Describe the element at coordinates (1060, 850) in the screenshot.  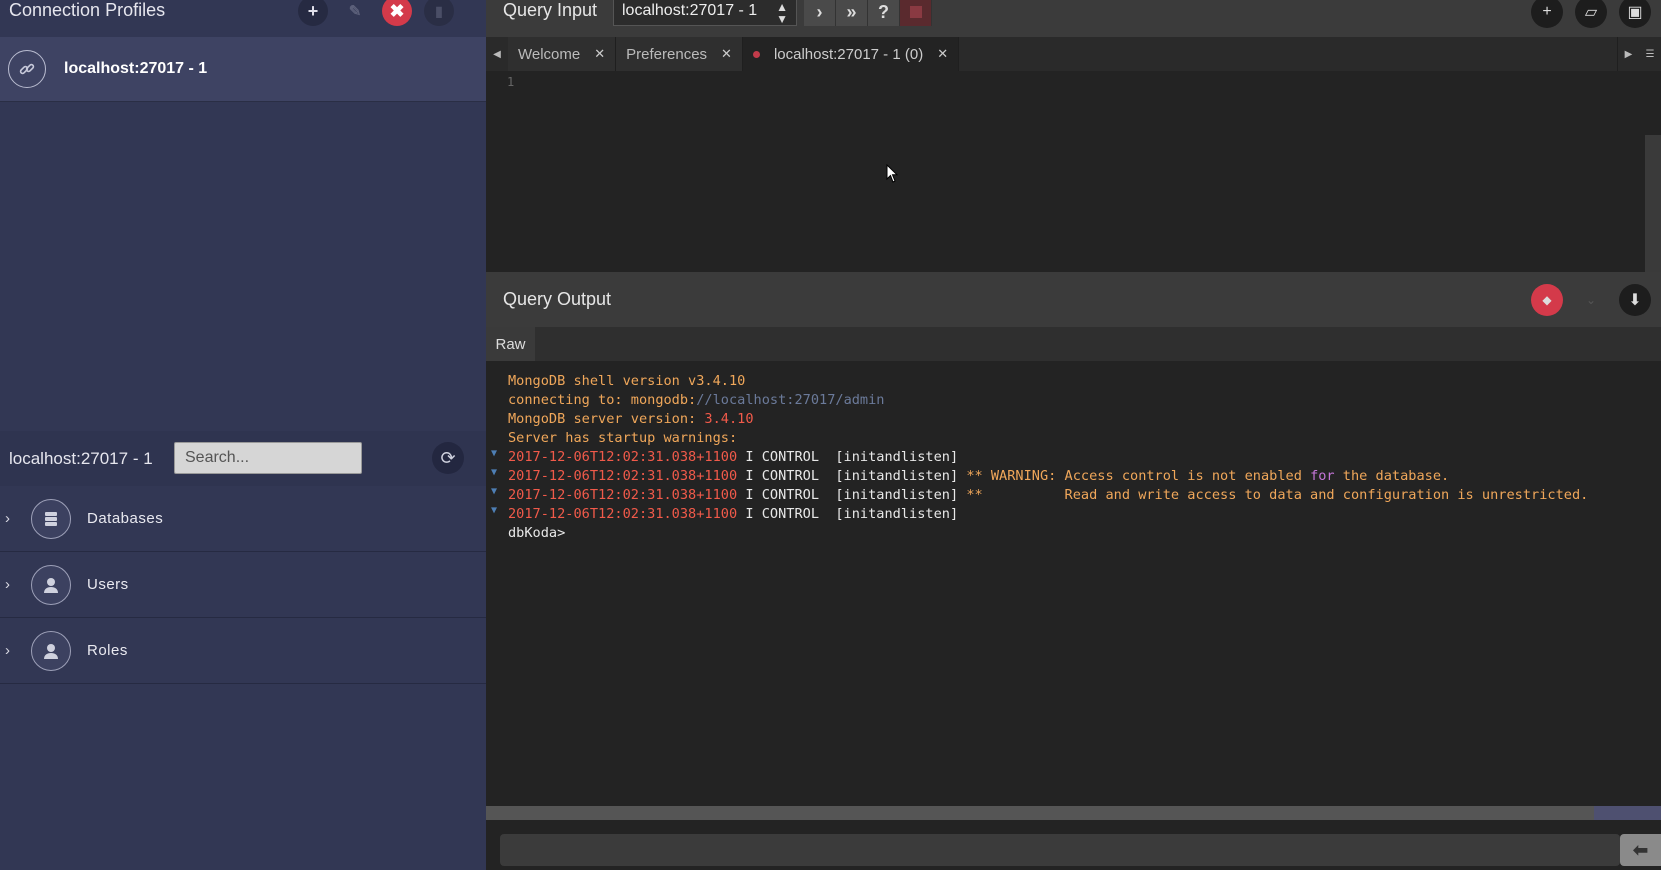
I see `command-input` at that location.